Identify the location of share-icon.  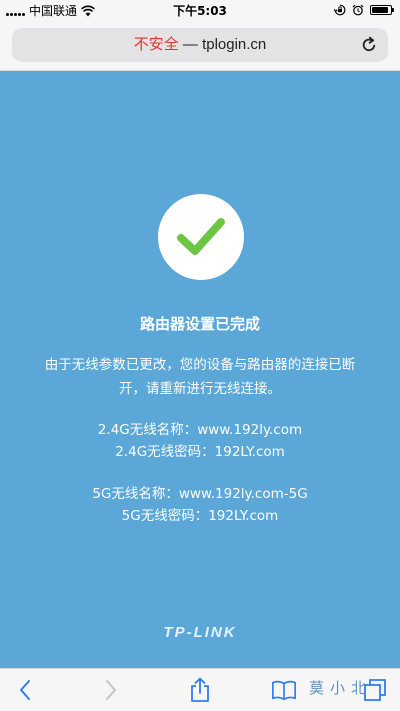
(200, 689).